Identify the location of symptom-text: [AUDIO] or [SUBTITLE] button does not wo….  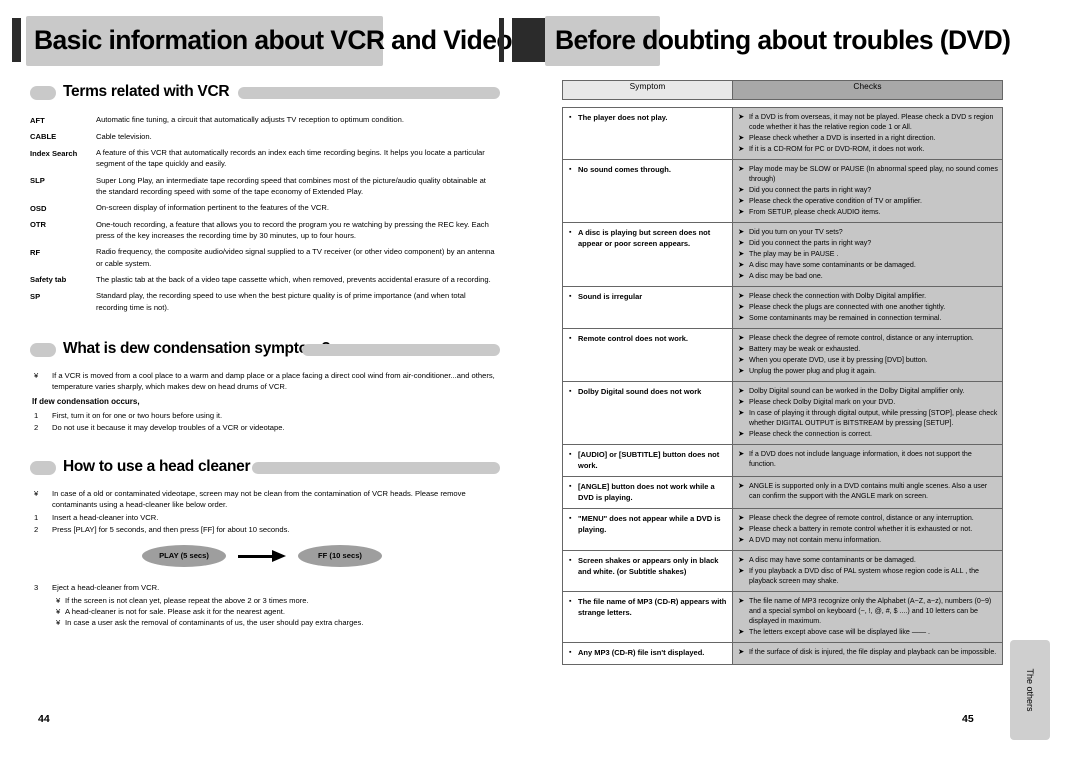
(649, 460).